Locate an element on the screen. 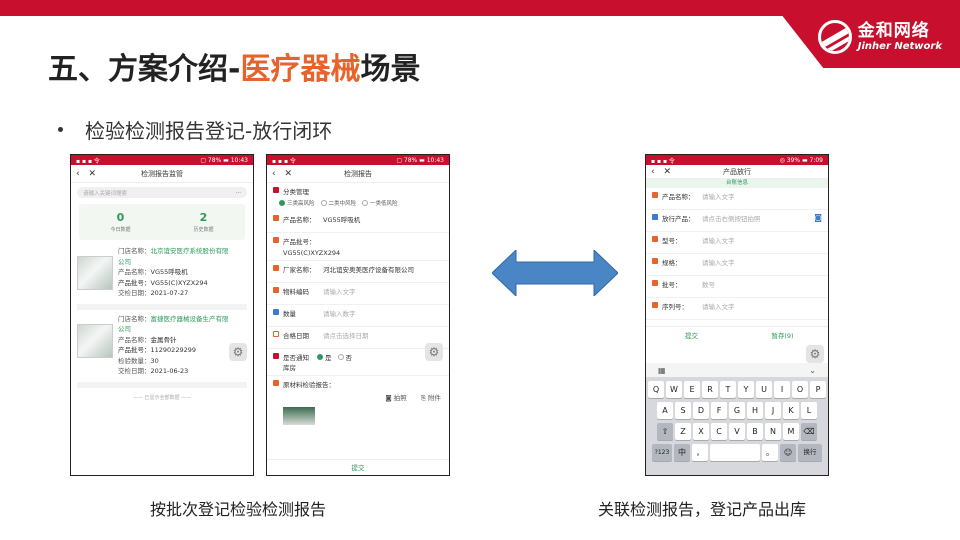 This screenshot has height=540, width=960. key-n: N is located at coordinates (773, 431).